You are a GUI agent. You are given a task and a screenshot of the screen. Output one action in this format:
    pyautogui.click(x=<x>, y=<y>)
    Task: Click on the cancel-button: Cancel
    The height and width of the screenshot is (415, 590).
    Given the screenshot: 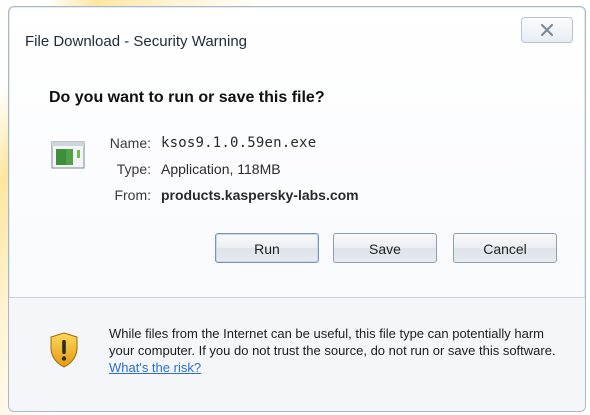 What is the action you would take?
    pyautogui.click(x=505, y=248)
    